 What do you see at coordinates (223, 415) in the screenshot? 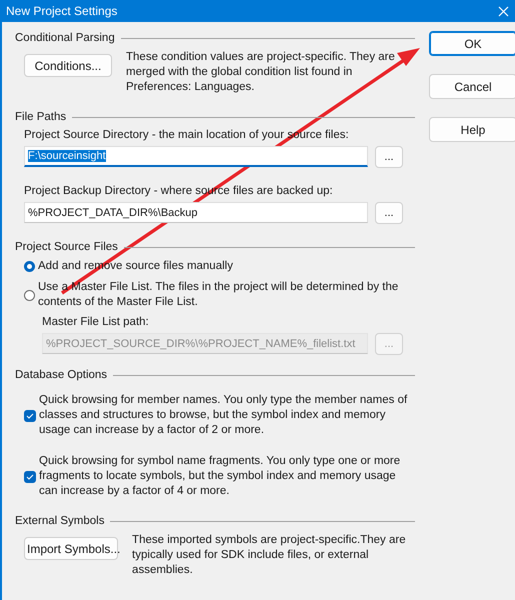
I see `checkbox-label: Quick browsing for member names. You only type the member names of classes and structures to browse, but the symbol index and memory usage can increase by a factor of 2 or more.` at bounding box center [223, 415].